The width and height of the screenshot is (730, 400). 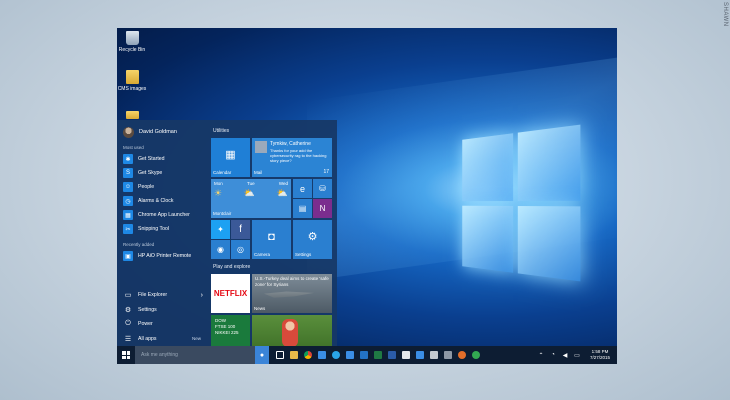 I want to click on calculator-icon, so click(x=434, y=355).